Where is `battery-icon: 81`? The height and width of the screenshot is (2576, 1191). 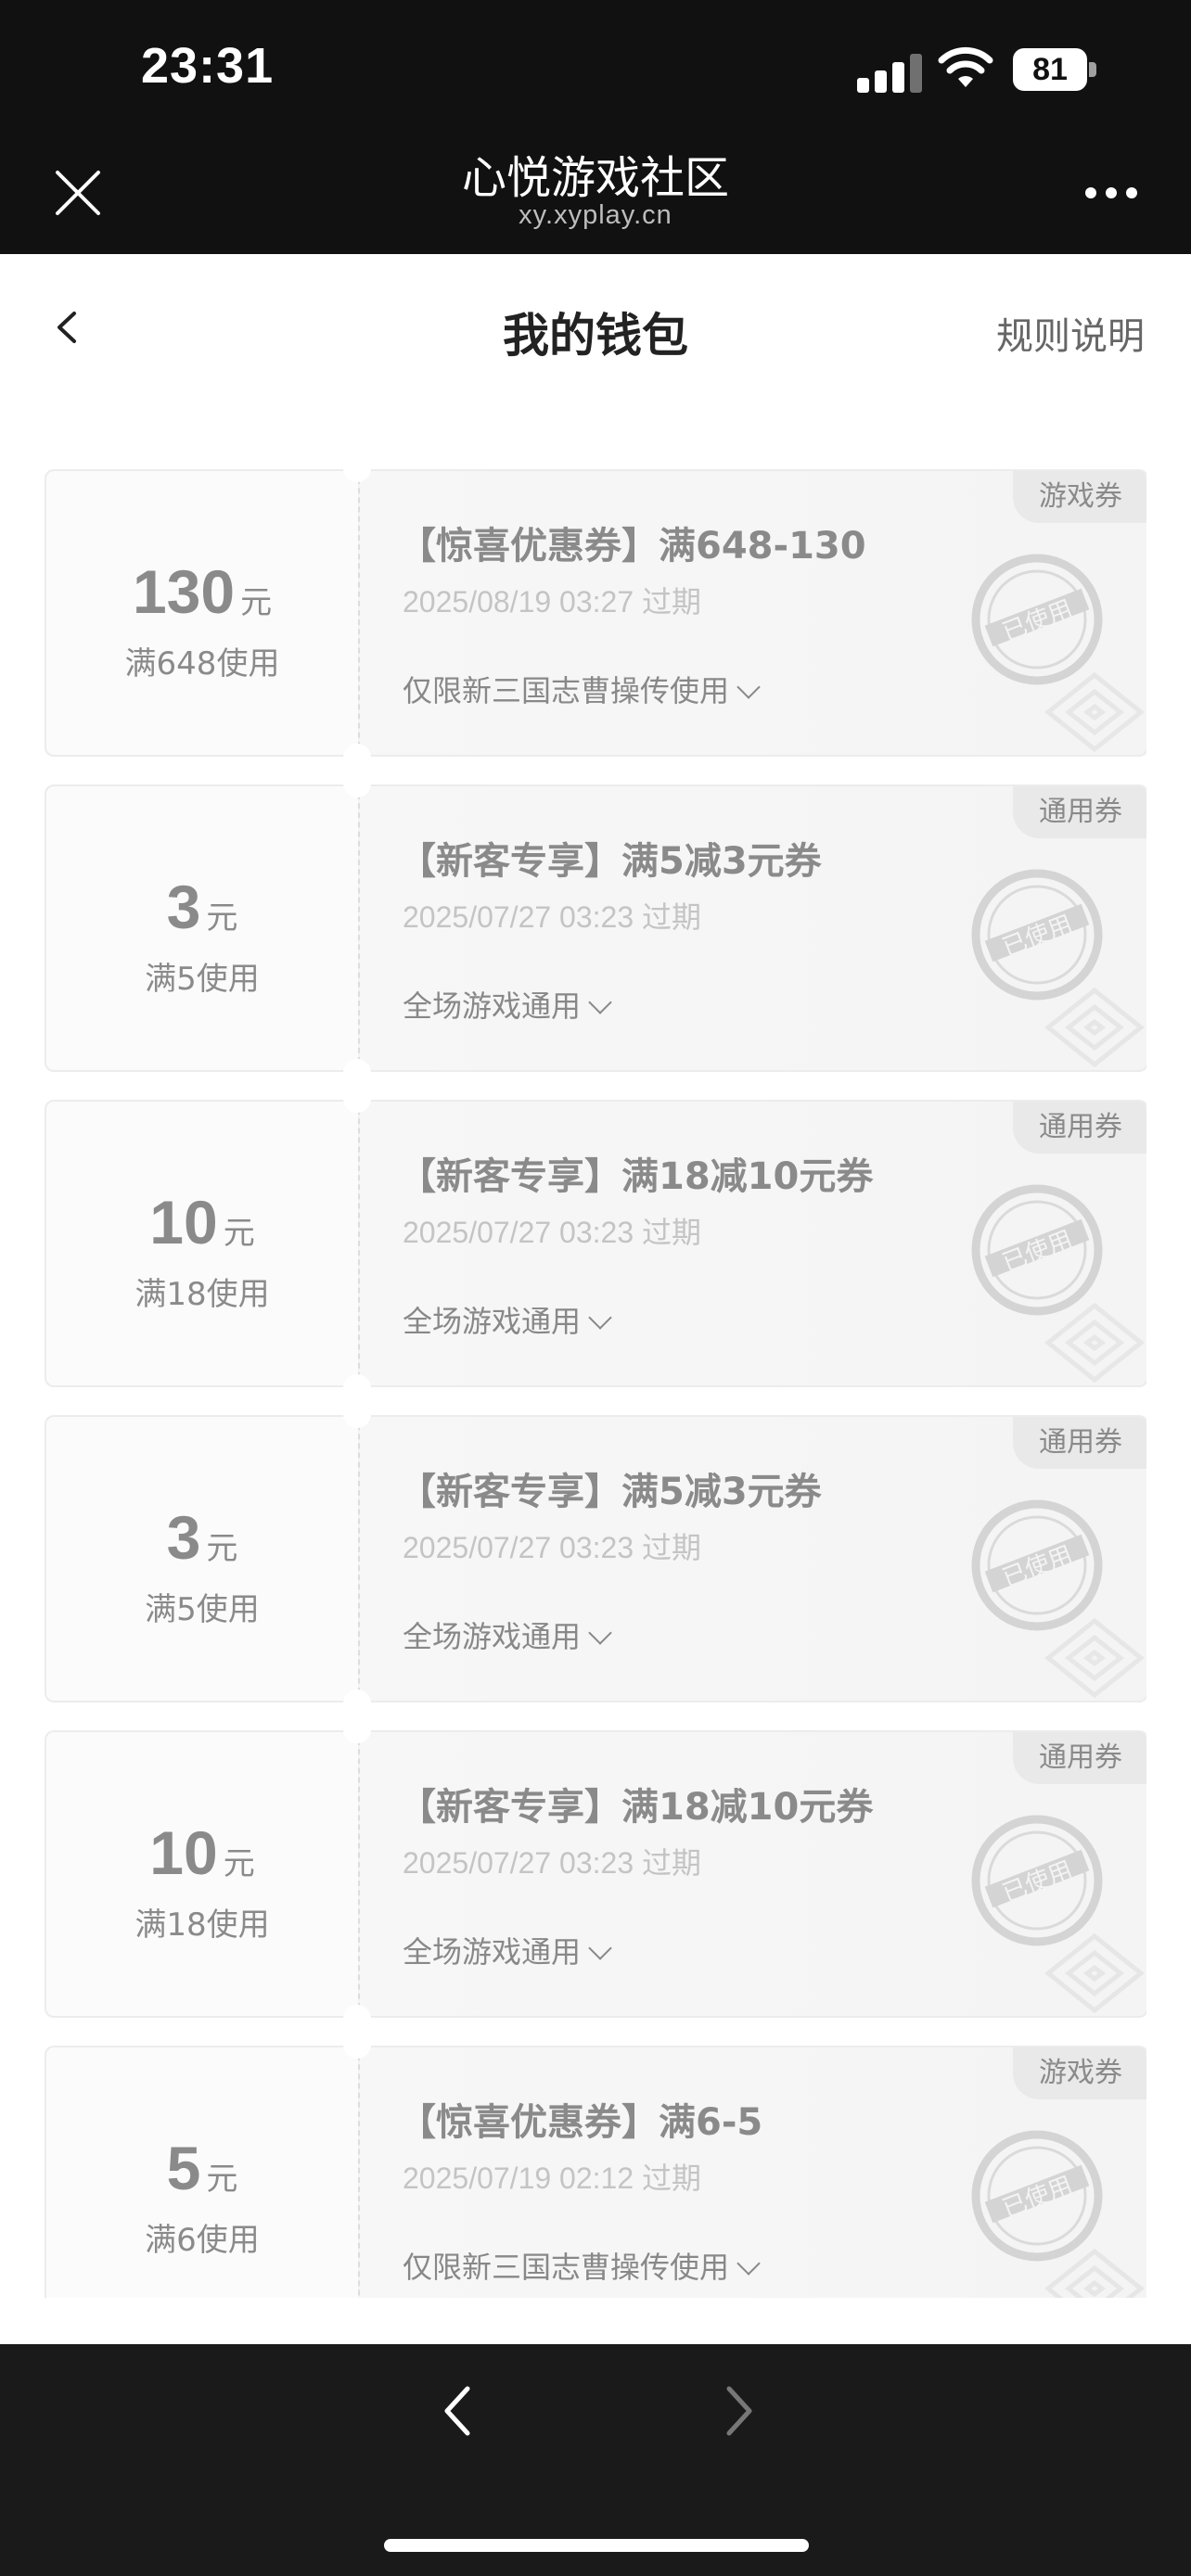 battery-icon: 81 is located at coordinates (1054, 69).